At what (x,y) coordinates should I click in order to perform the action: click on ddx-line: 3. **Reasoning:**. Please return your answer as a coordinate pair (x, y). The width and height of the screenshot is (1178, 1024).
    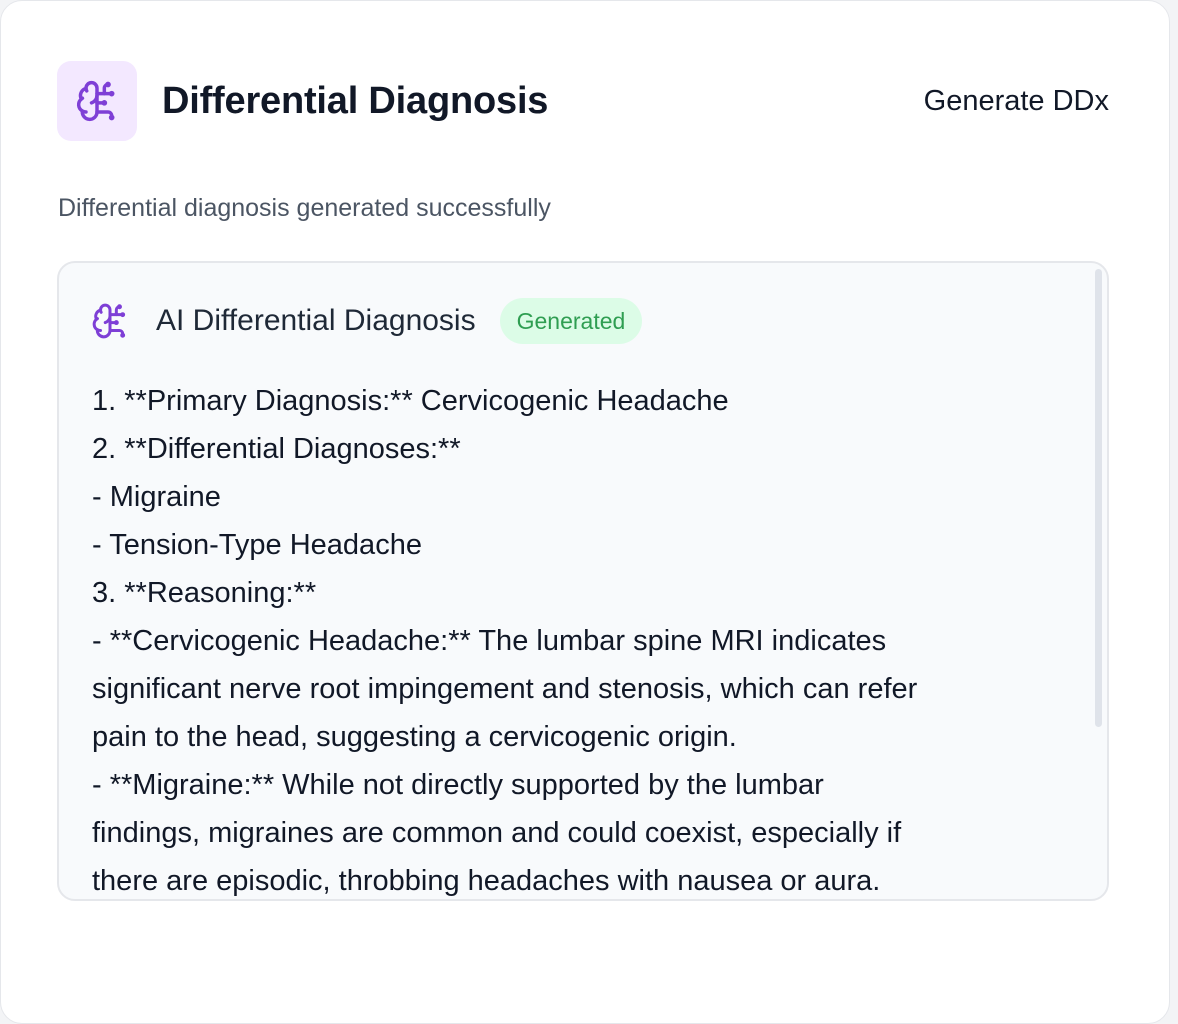
    Looking at the image, I should click on (204, 593).